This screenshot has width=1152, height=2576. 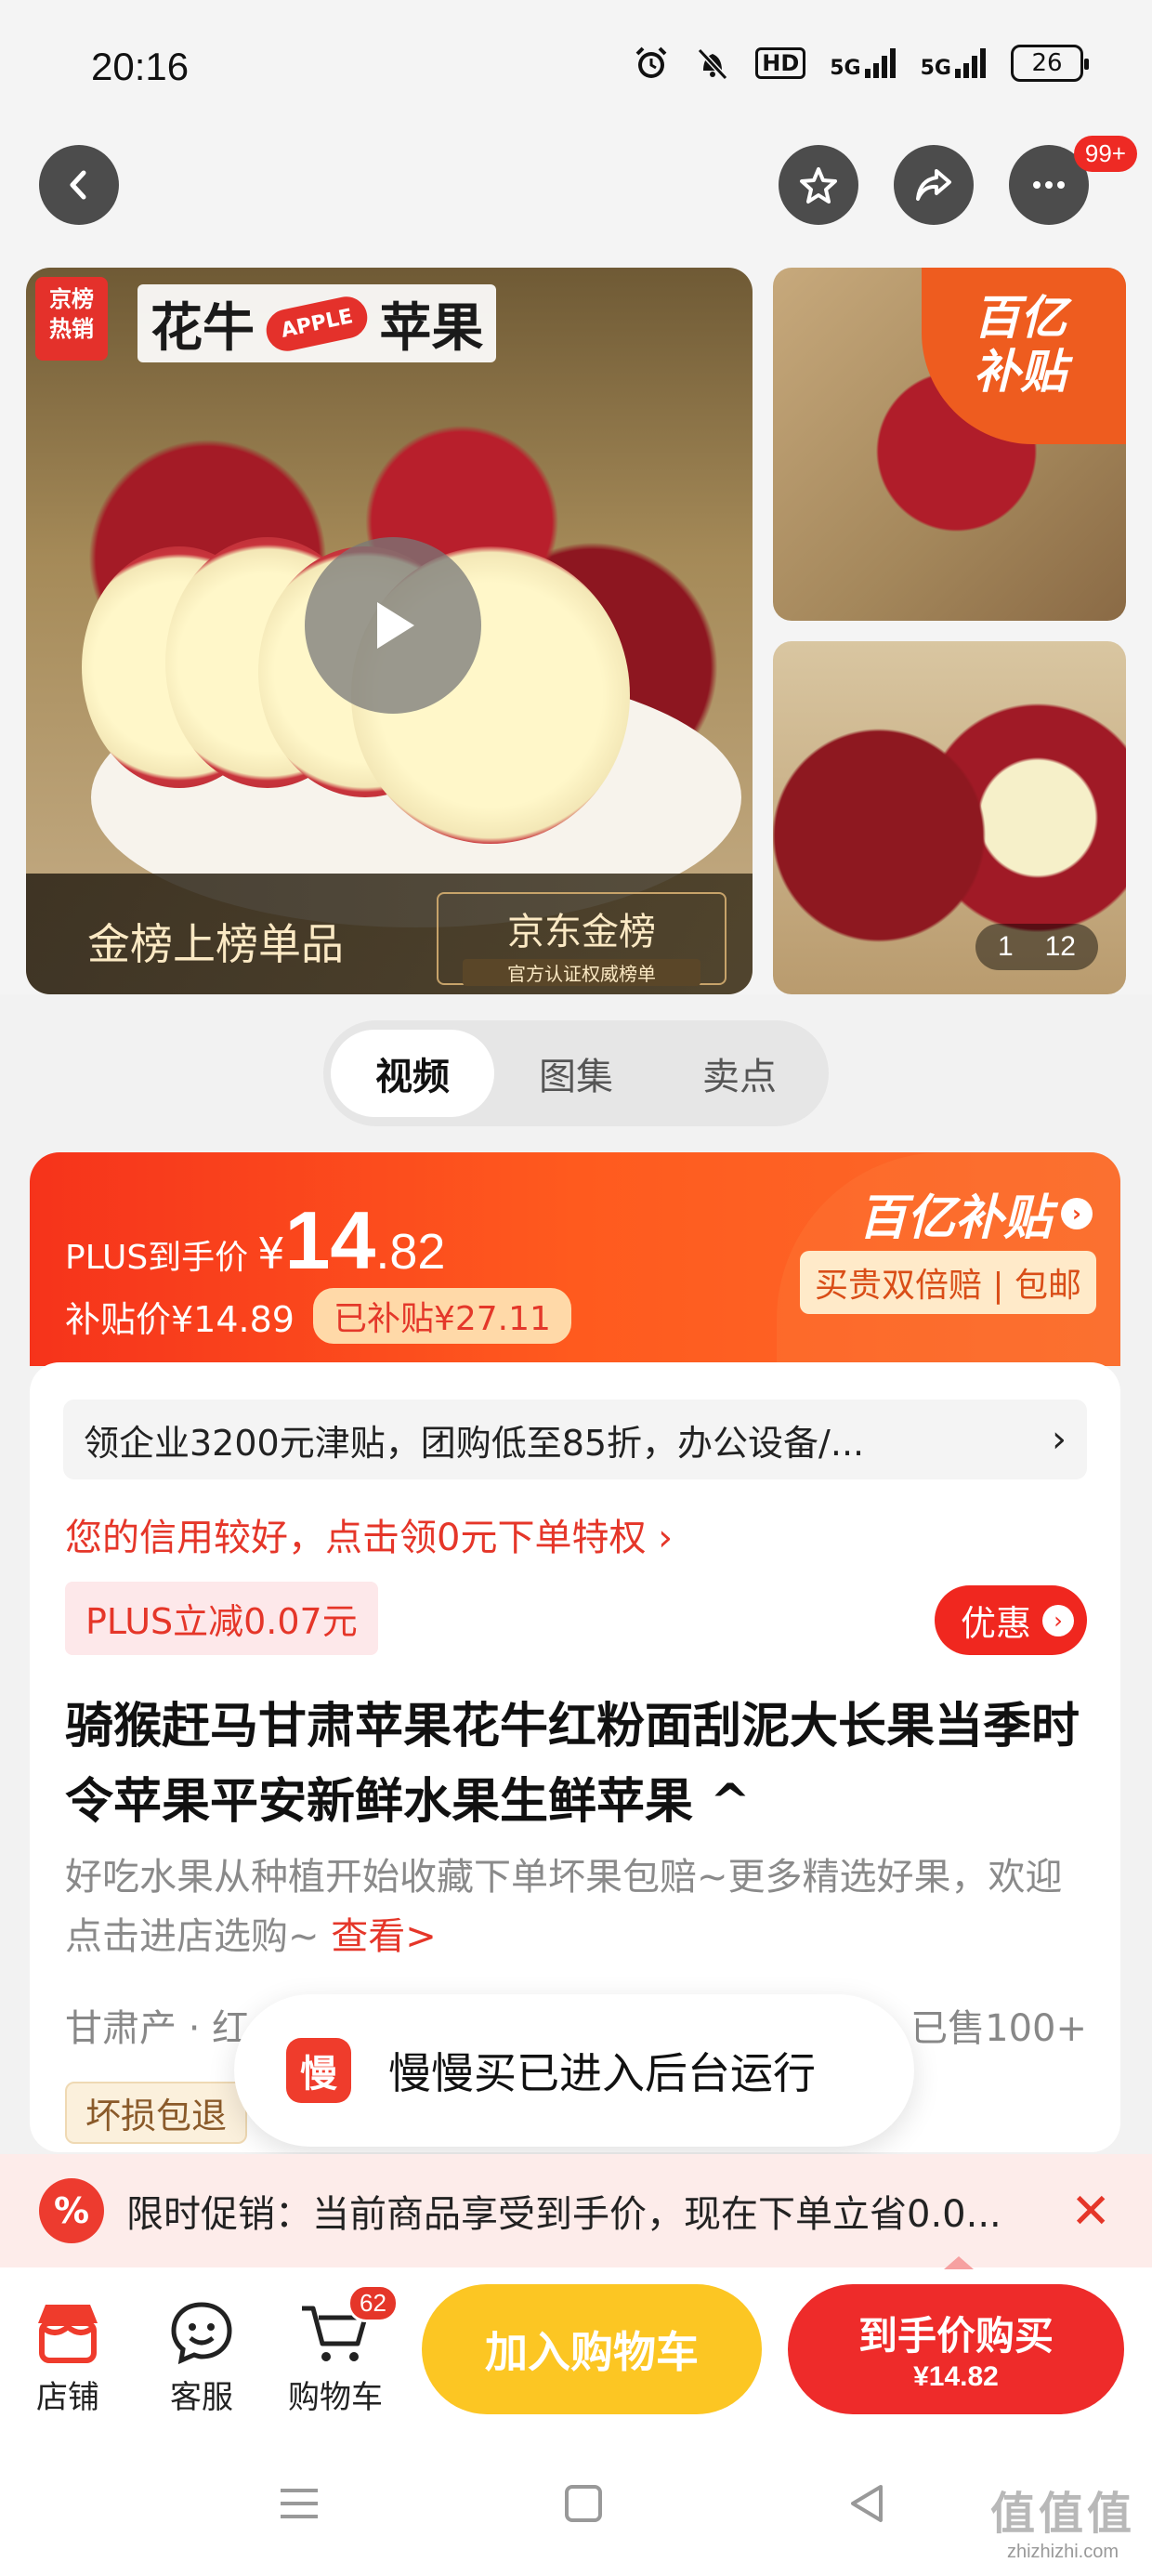 I want to click on enterprise-promo-bar: 领企业3200元津贴，团购低至85折，办公设备/... ›, so click(x=575, y=1439).